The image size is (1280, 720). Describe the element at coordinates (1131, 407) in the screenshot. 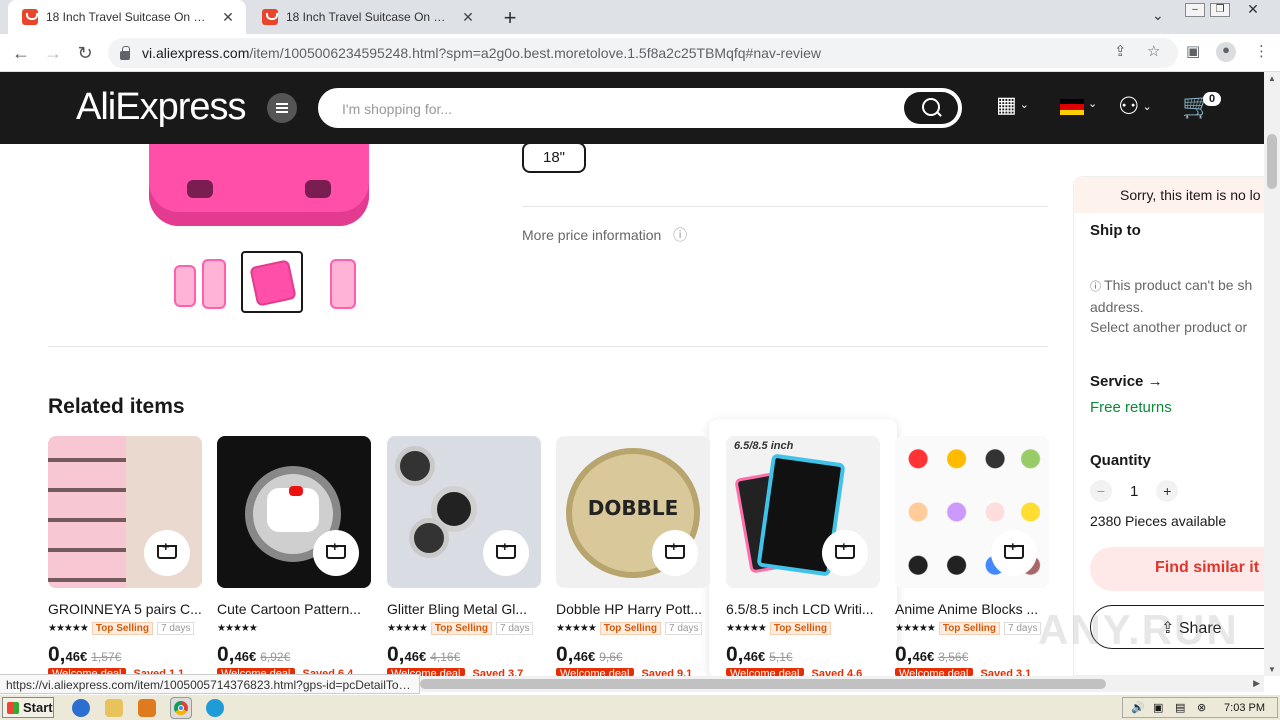

I see `free-returns-text: Free returns` at that location.